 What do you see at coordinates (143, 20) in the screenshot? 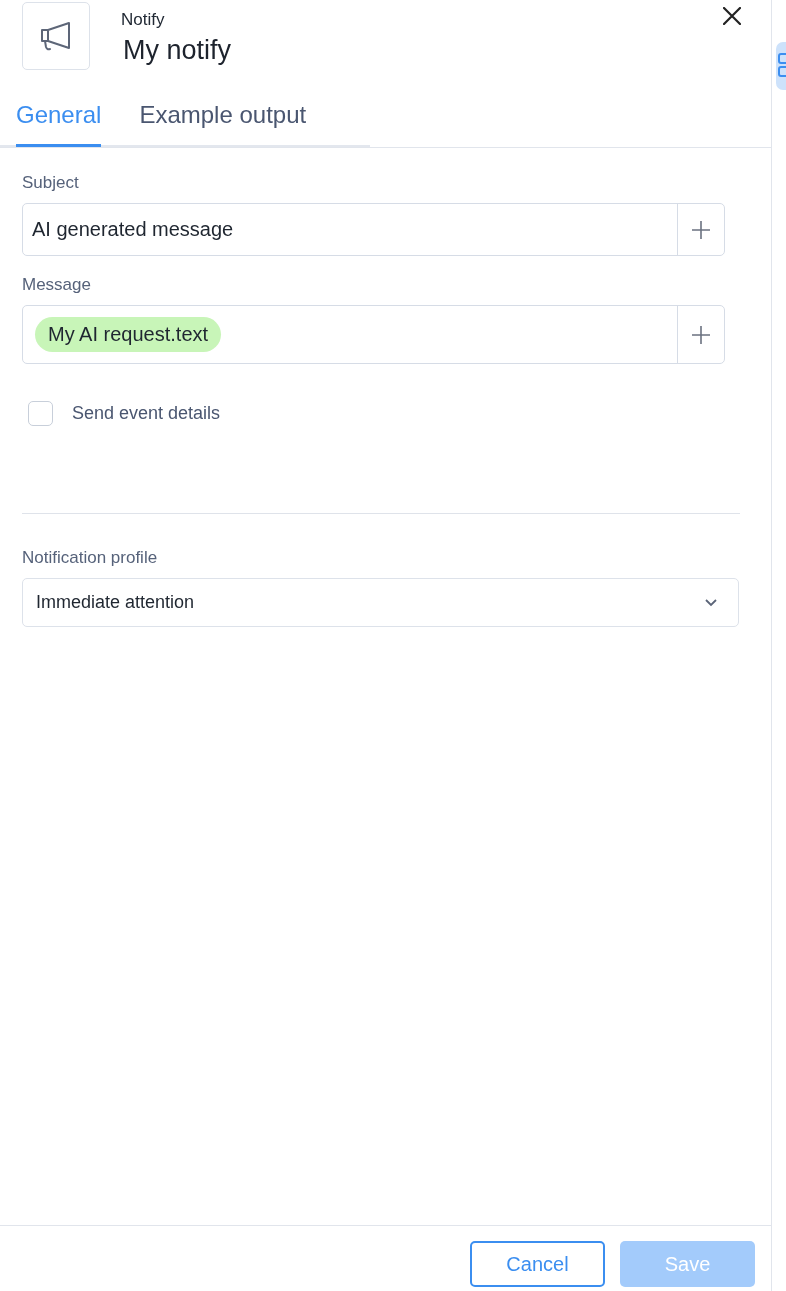
I see `panel-subtitle: Notify` at bounding box center [143, 20].